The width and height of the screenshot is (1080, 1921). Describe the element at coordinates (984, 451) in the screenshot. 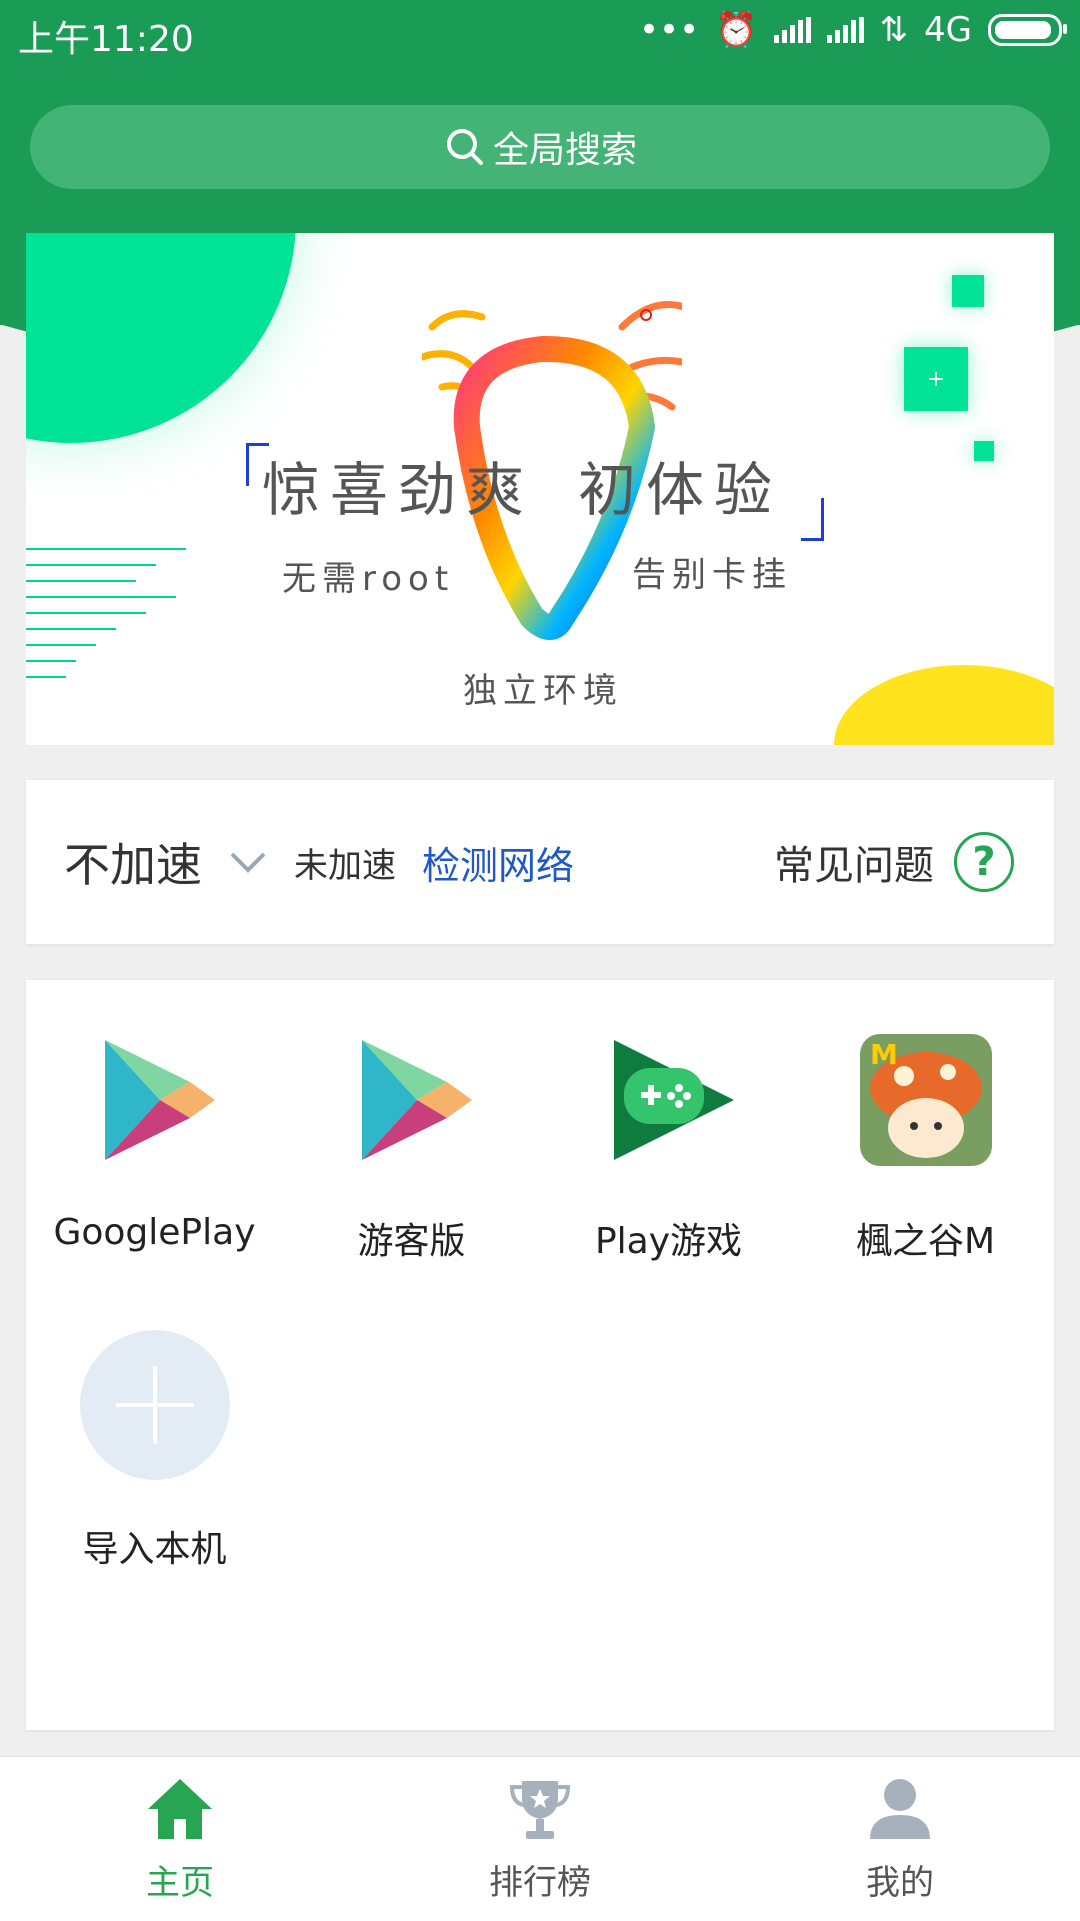

I see `banner-square-small` at that location.